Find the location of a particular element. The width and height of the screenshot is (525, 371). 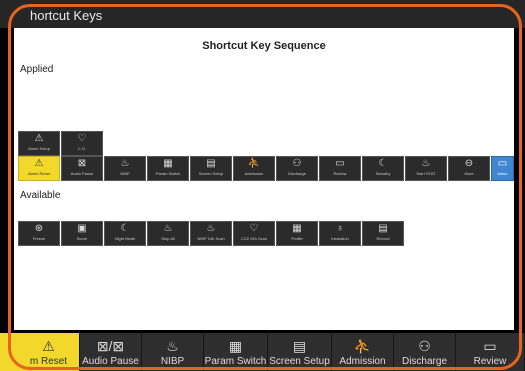

key-label: Score is located at coordinates (82, 238).